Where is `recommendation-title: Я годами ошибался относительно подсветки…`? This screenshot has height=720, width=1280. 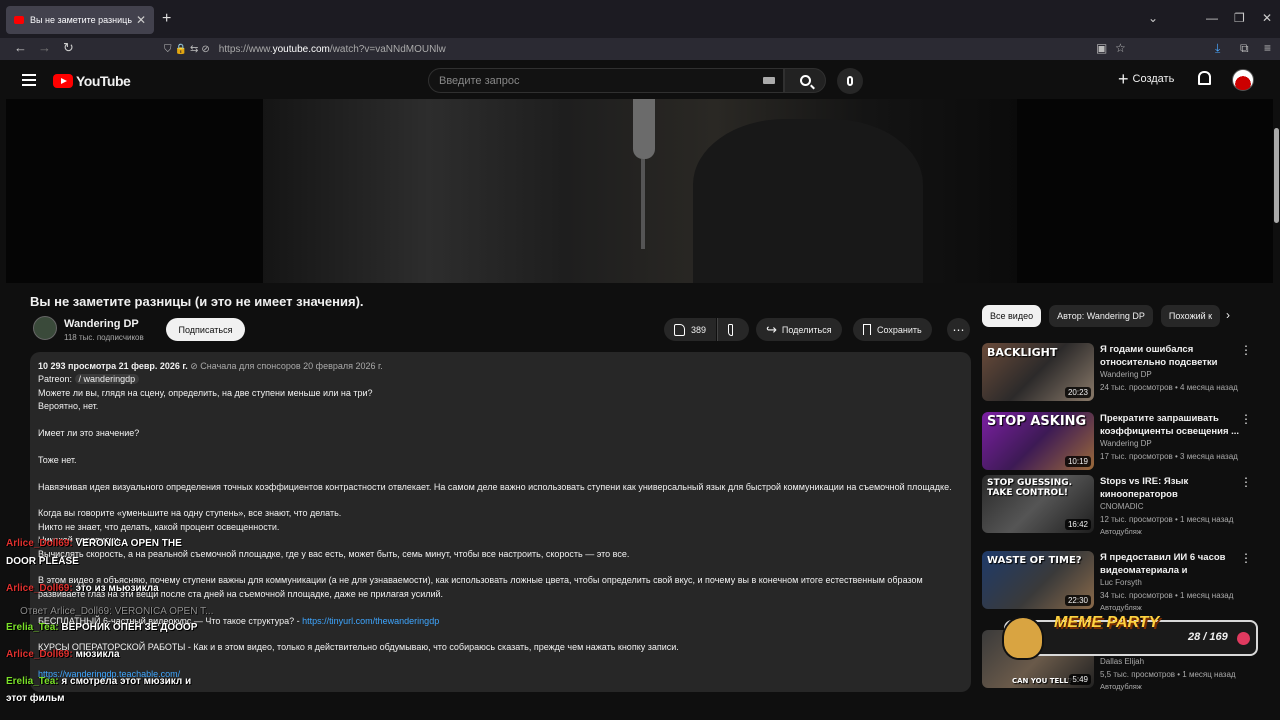
recommendation-title: Я годами ошибался относительно подсветки… is located at coordinates (1159, 356).